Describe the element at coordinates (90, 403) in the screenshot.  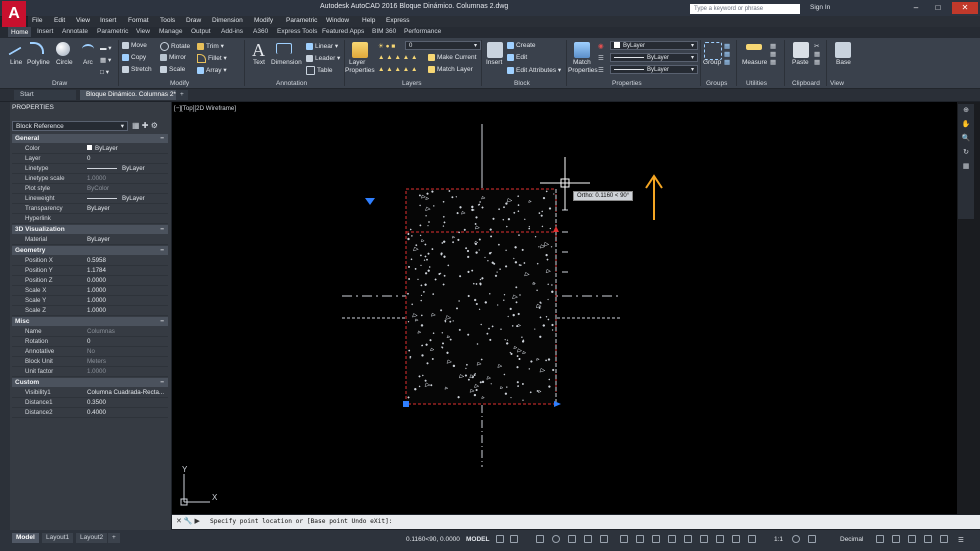
I see `property-row: Distance1 0.3500` at that location.